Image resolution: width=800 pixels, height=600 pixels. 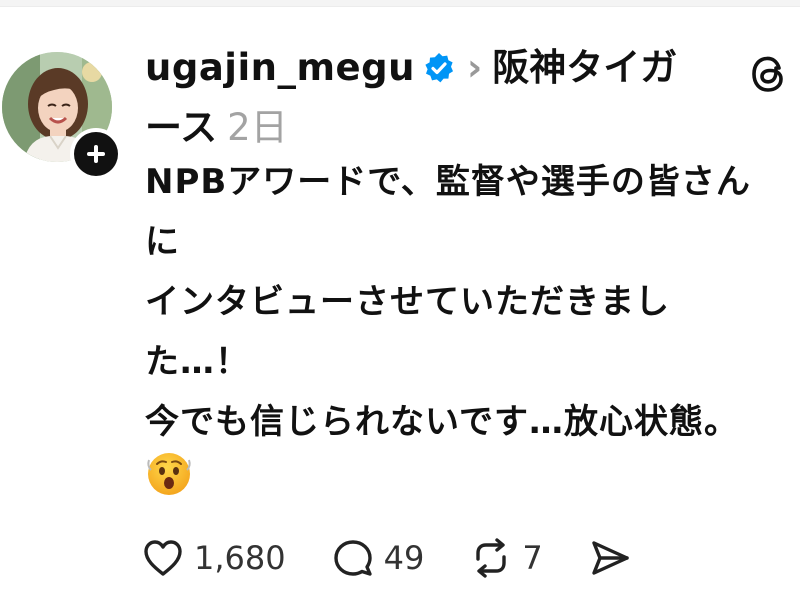 I want to click on chevron-right-icon: ›, so click(x=474, y=67).